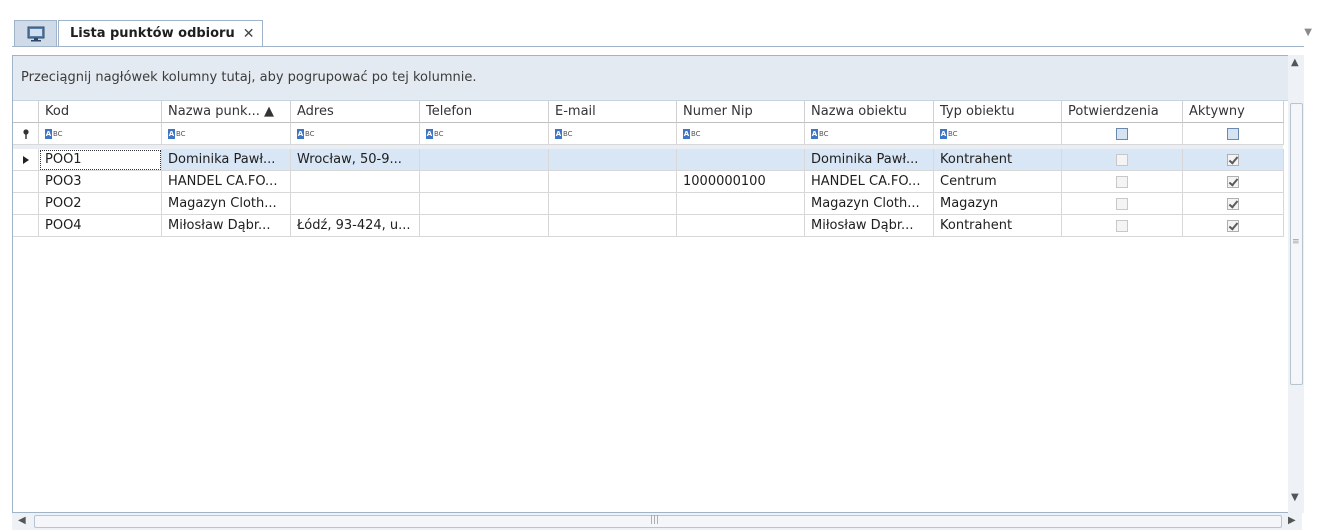 Image resolution: width=1318 pixels, height=531 pixels. I want to click on cell-kod: POO4, so click(100, 226).